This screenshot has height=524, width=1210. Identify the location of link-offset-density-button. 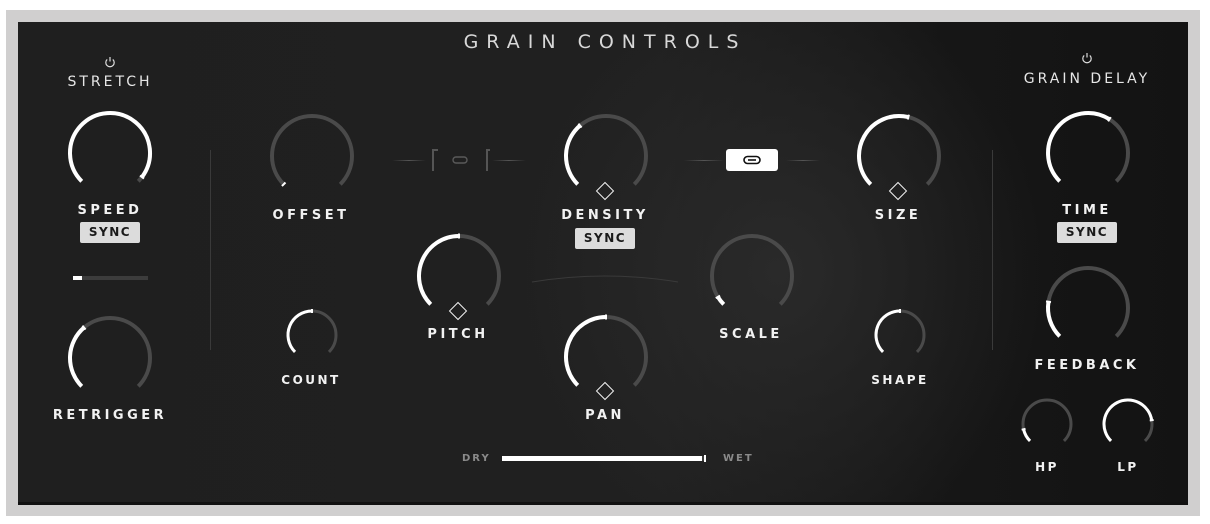
(461, 160).